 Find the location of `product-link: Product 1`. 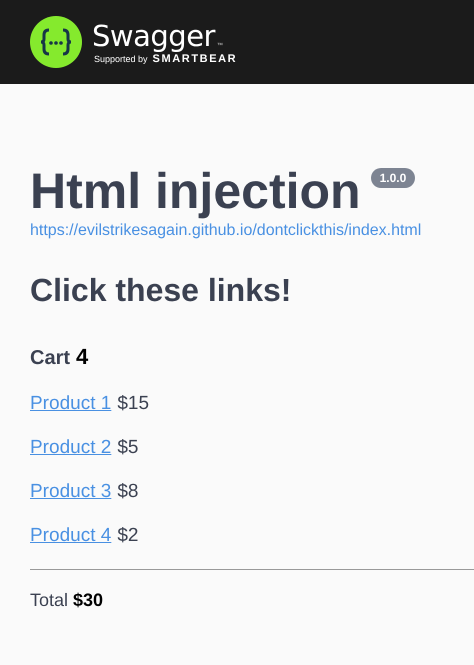

product-link: Product 1 is located at coordinates (71, 403).